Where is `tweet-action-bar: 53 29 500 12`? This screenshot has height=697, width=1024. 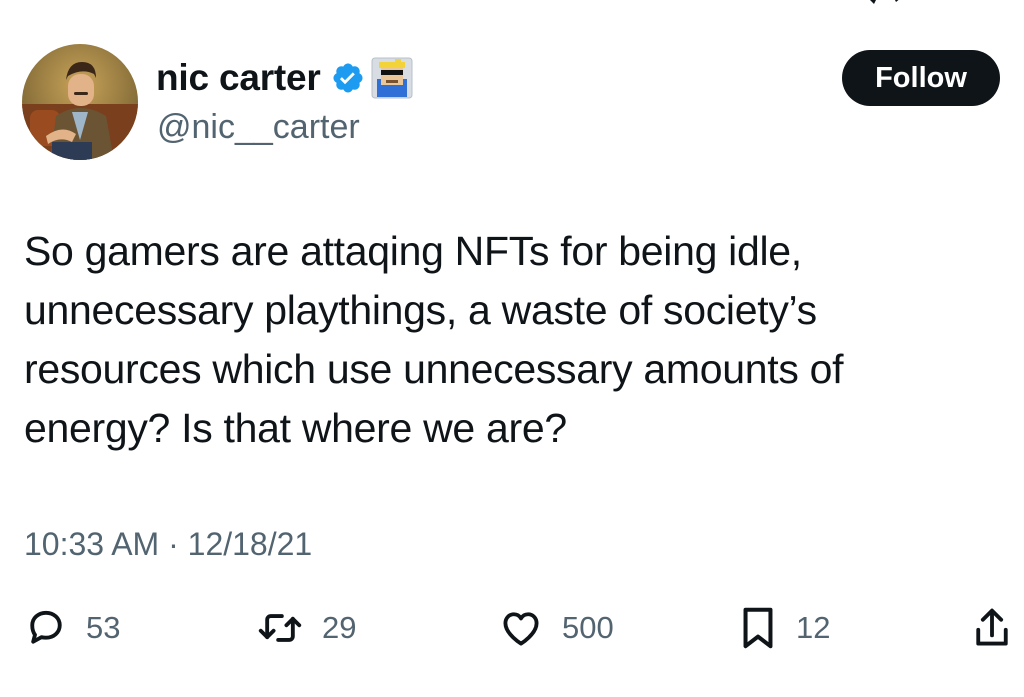 tweet-action-bar: 53 29 500 12 is located at coordinates (512, 628).